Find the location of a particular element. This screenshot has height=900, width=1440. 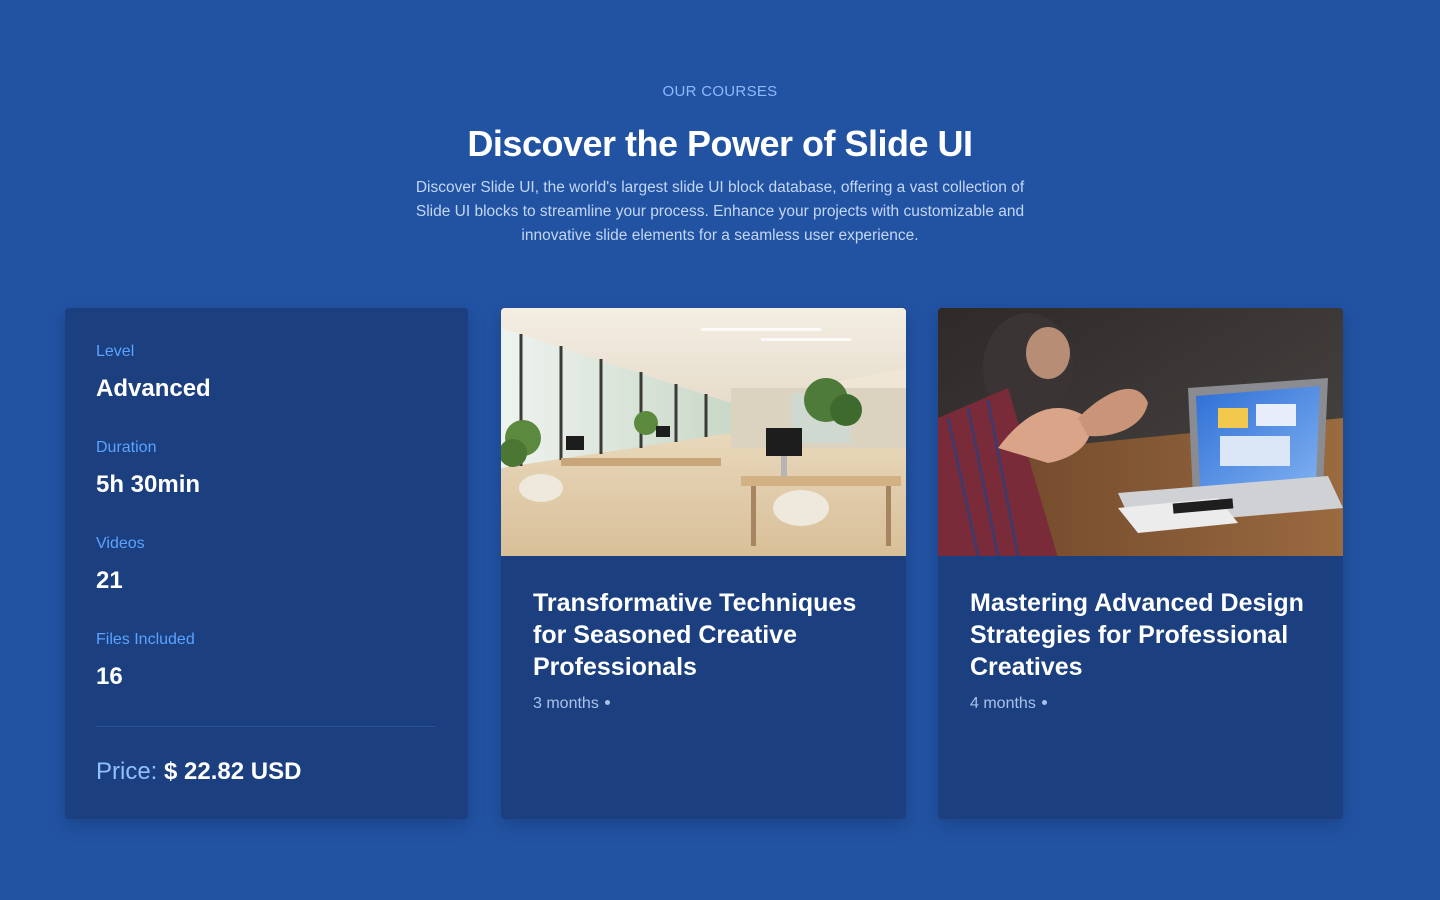

stat-value: 21 is located at coordinates (109, 580).